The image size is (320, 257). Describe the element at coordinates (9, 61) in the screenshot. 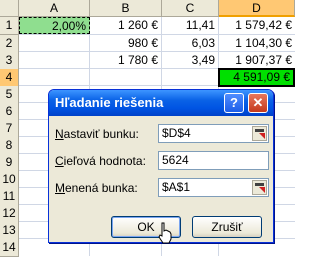

I see `row-header-3: 3` at that location.